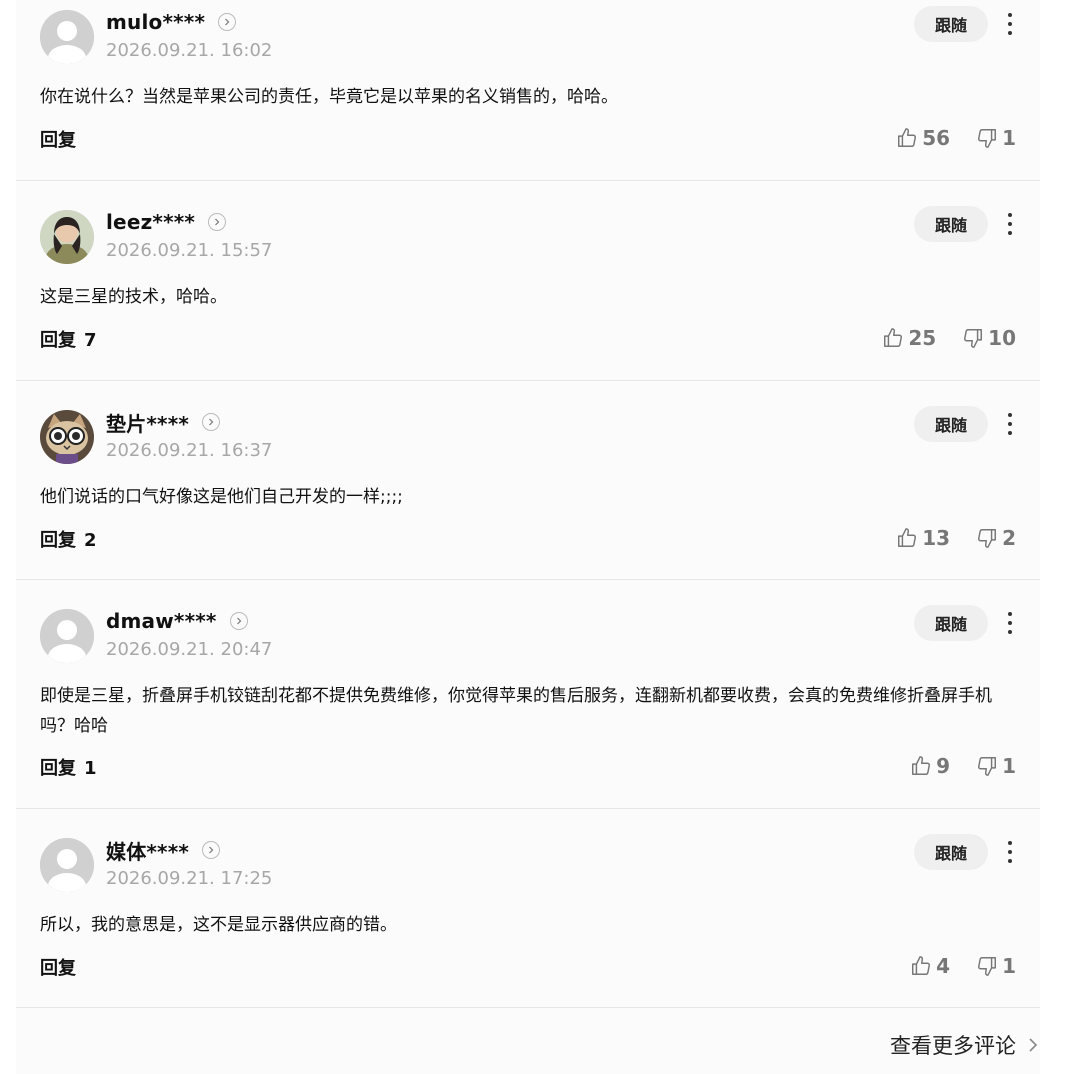 This screenshot has width=1080, height=1074. Describe the element at coordinates (189, 649) in the screenshot. I see `comment-time: 2026.09.21. 20:47` at that location.